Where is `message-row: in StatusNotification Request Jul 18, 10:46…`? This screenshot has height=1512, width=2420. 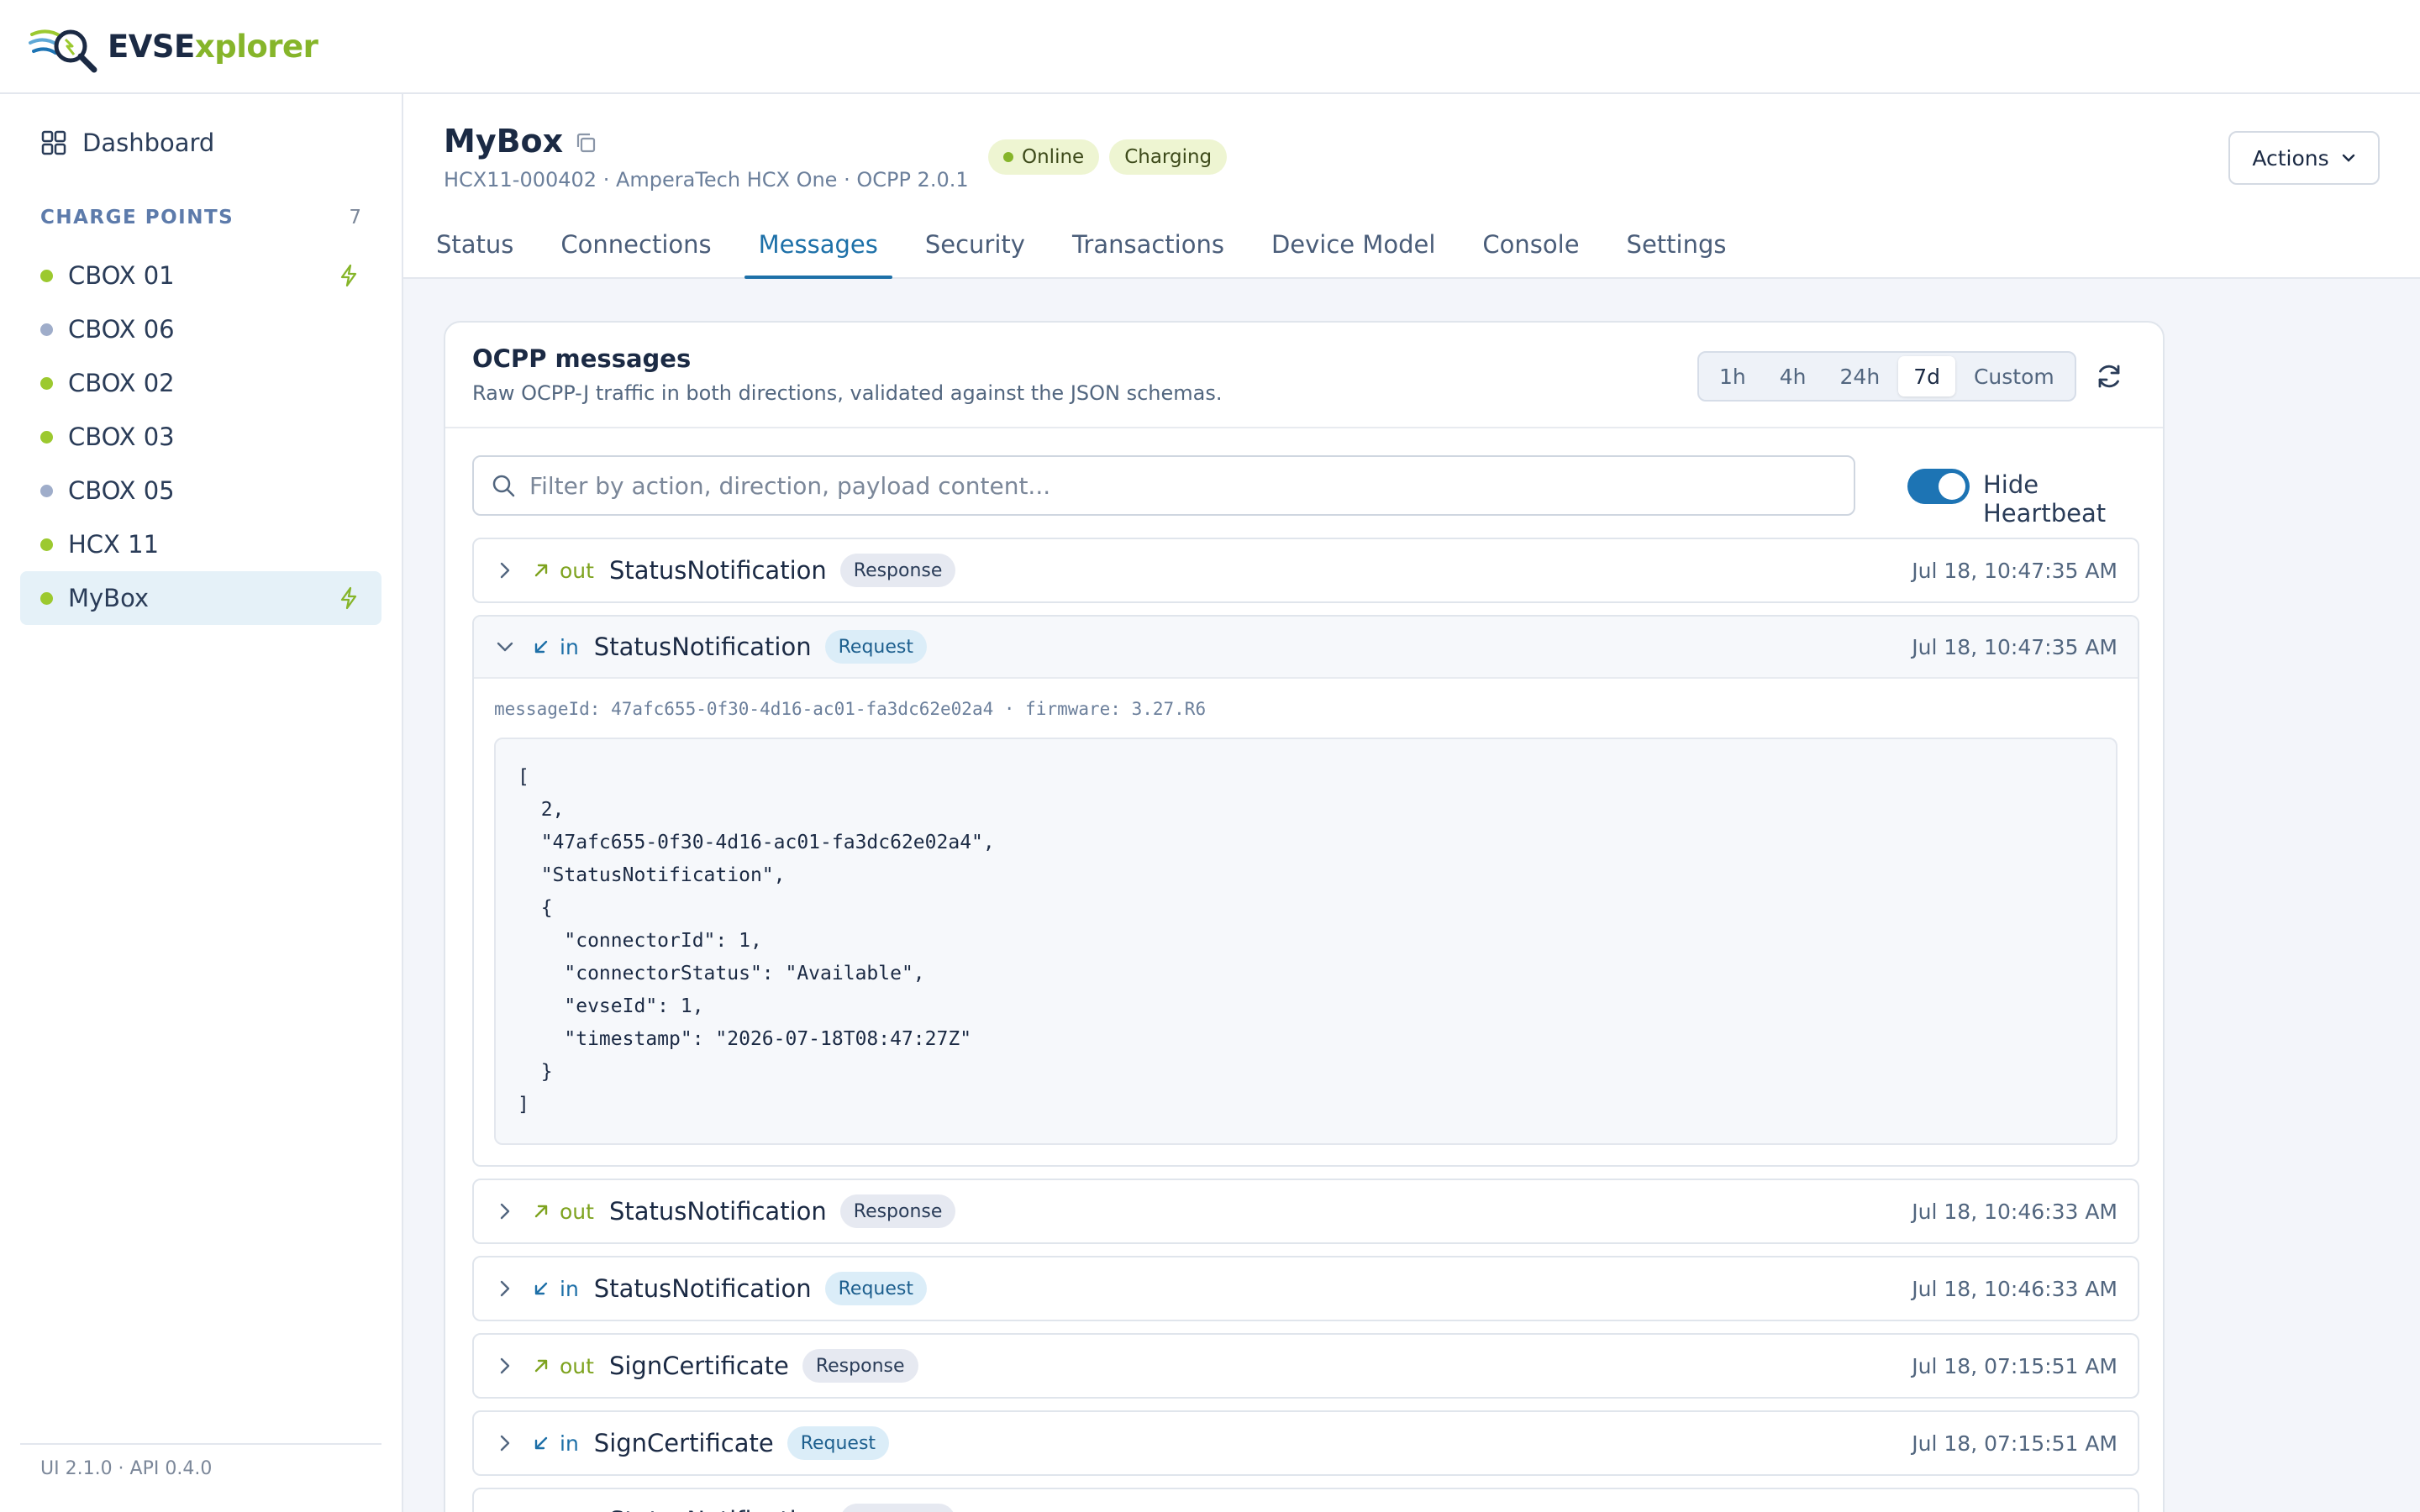
message-row: in StatusNotification Request Jul 18, 10:46… is located at coordinates (1306, 1288).